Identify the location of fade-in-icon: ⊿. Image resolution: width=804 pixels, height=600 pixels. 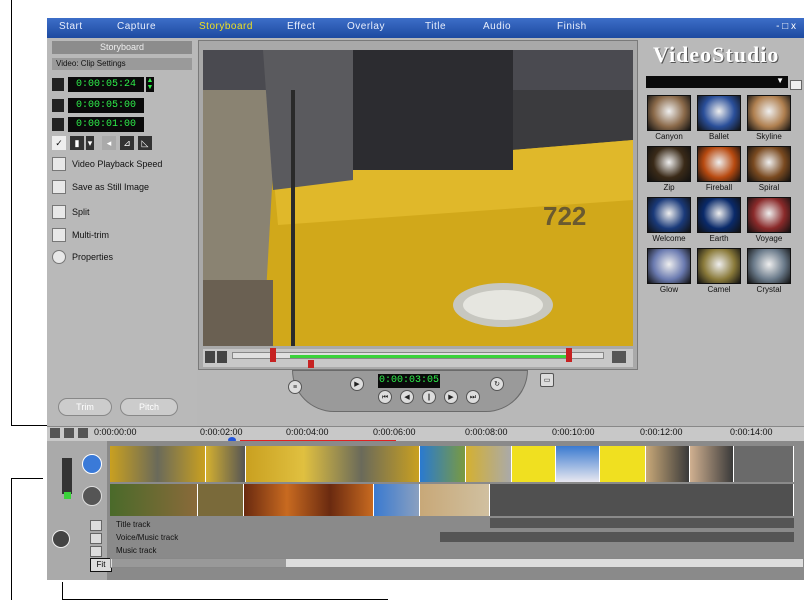
(127, 143).